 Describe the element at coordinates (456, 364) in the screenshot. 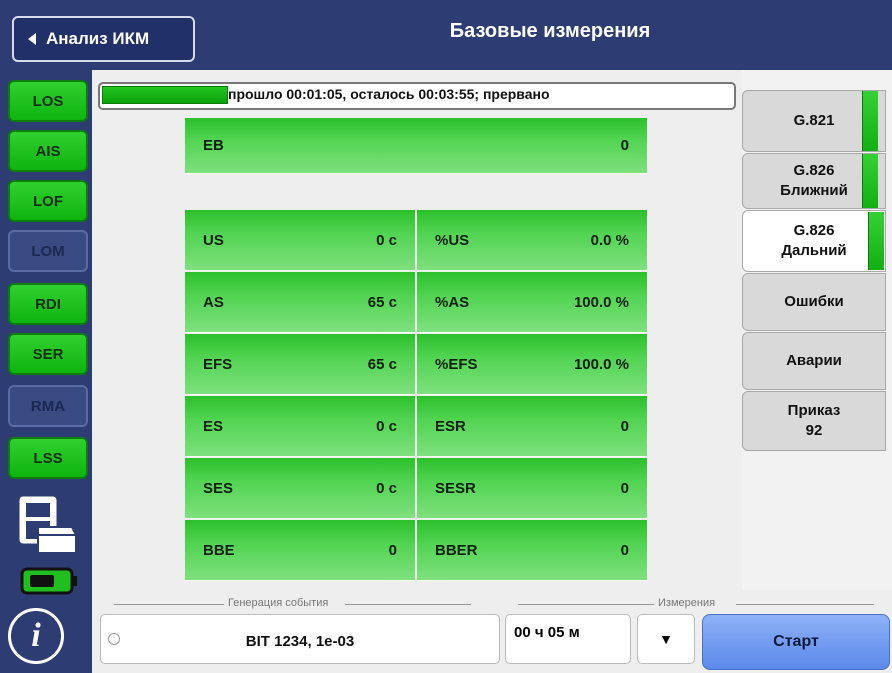

I see `metric-label: %EFS` at that location.